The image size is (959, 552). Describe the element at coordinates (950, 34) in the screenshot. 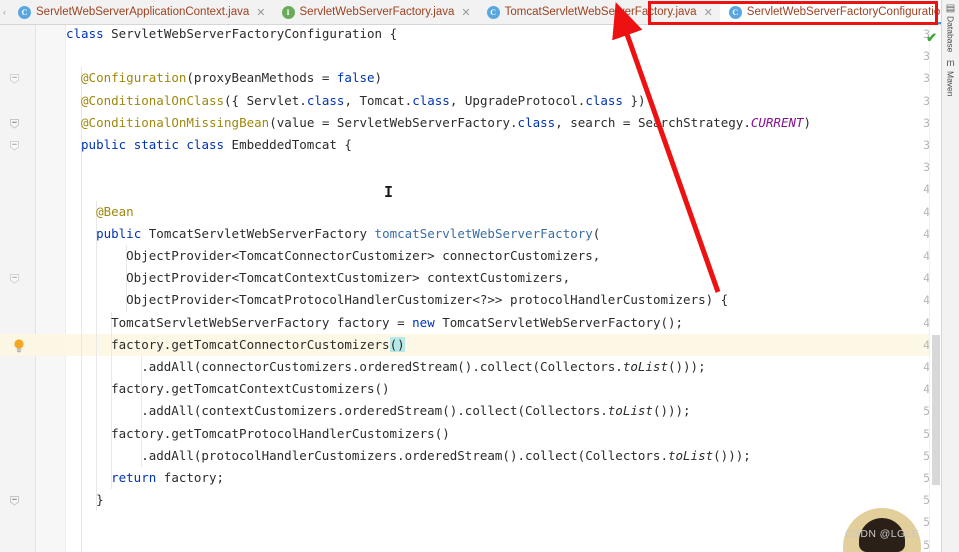

I see `tool-strip-label: Database` at that location.